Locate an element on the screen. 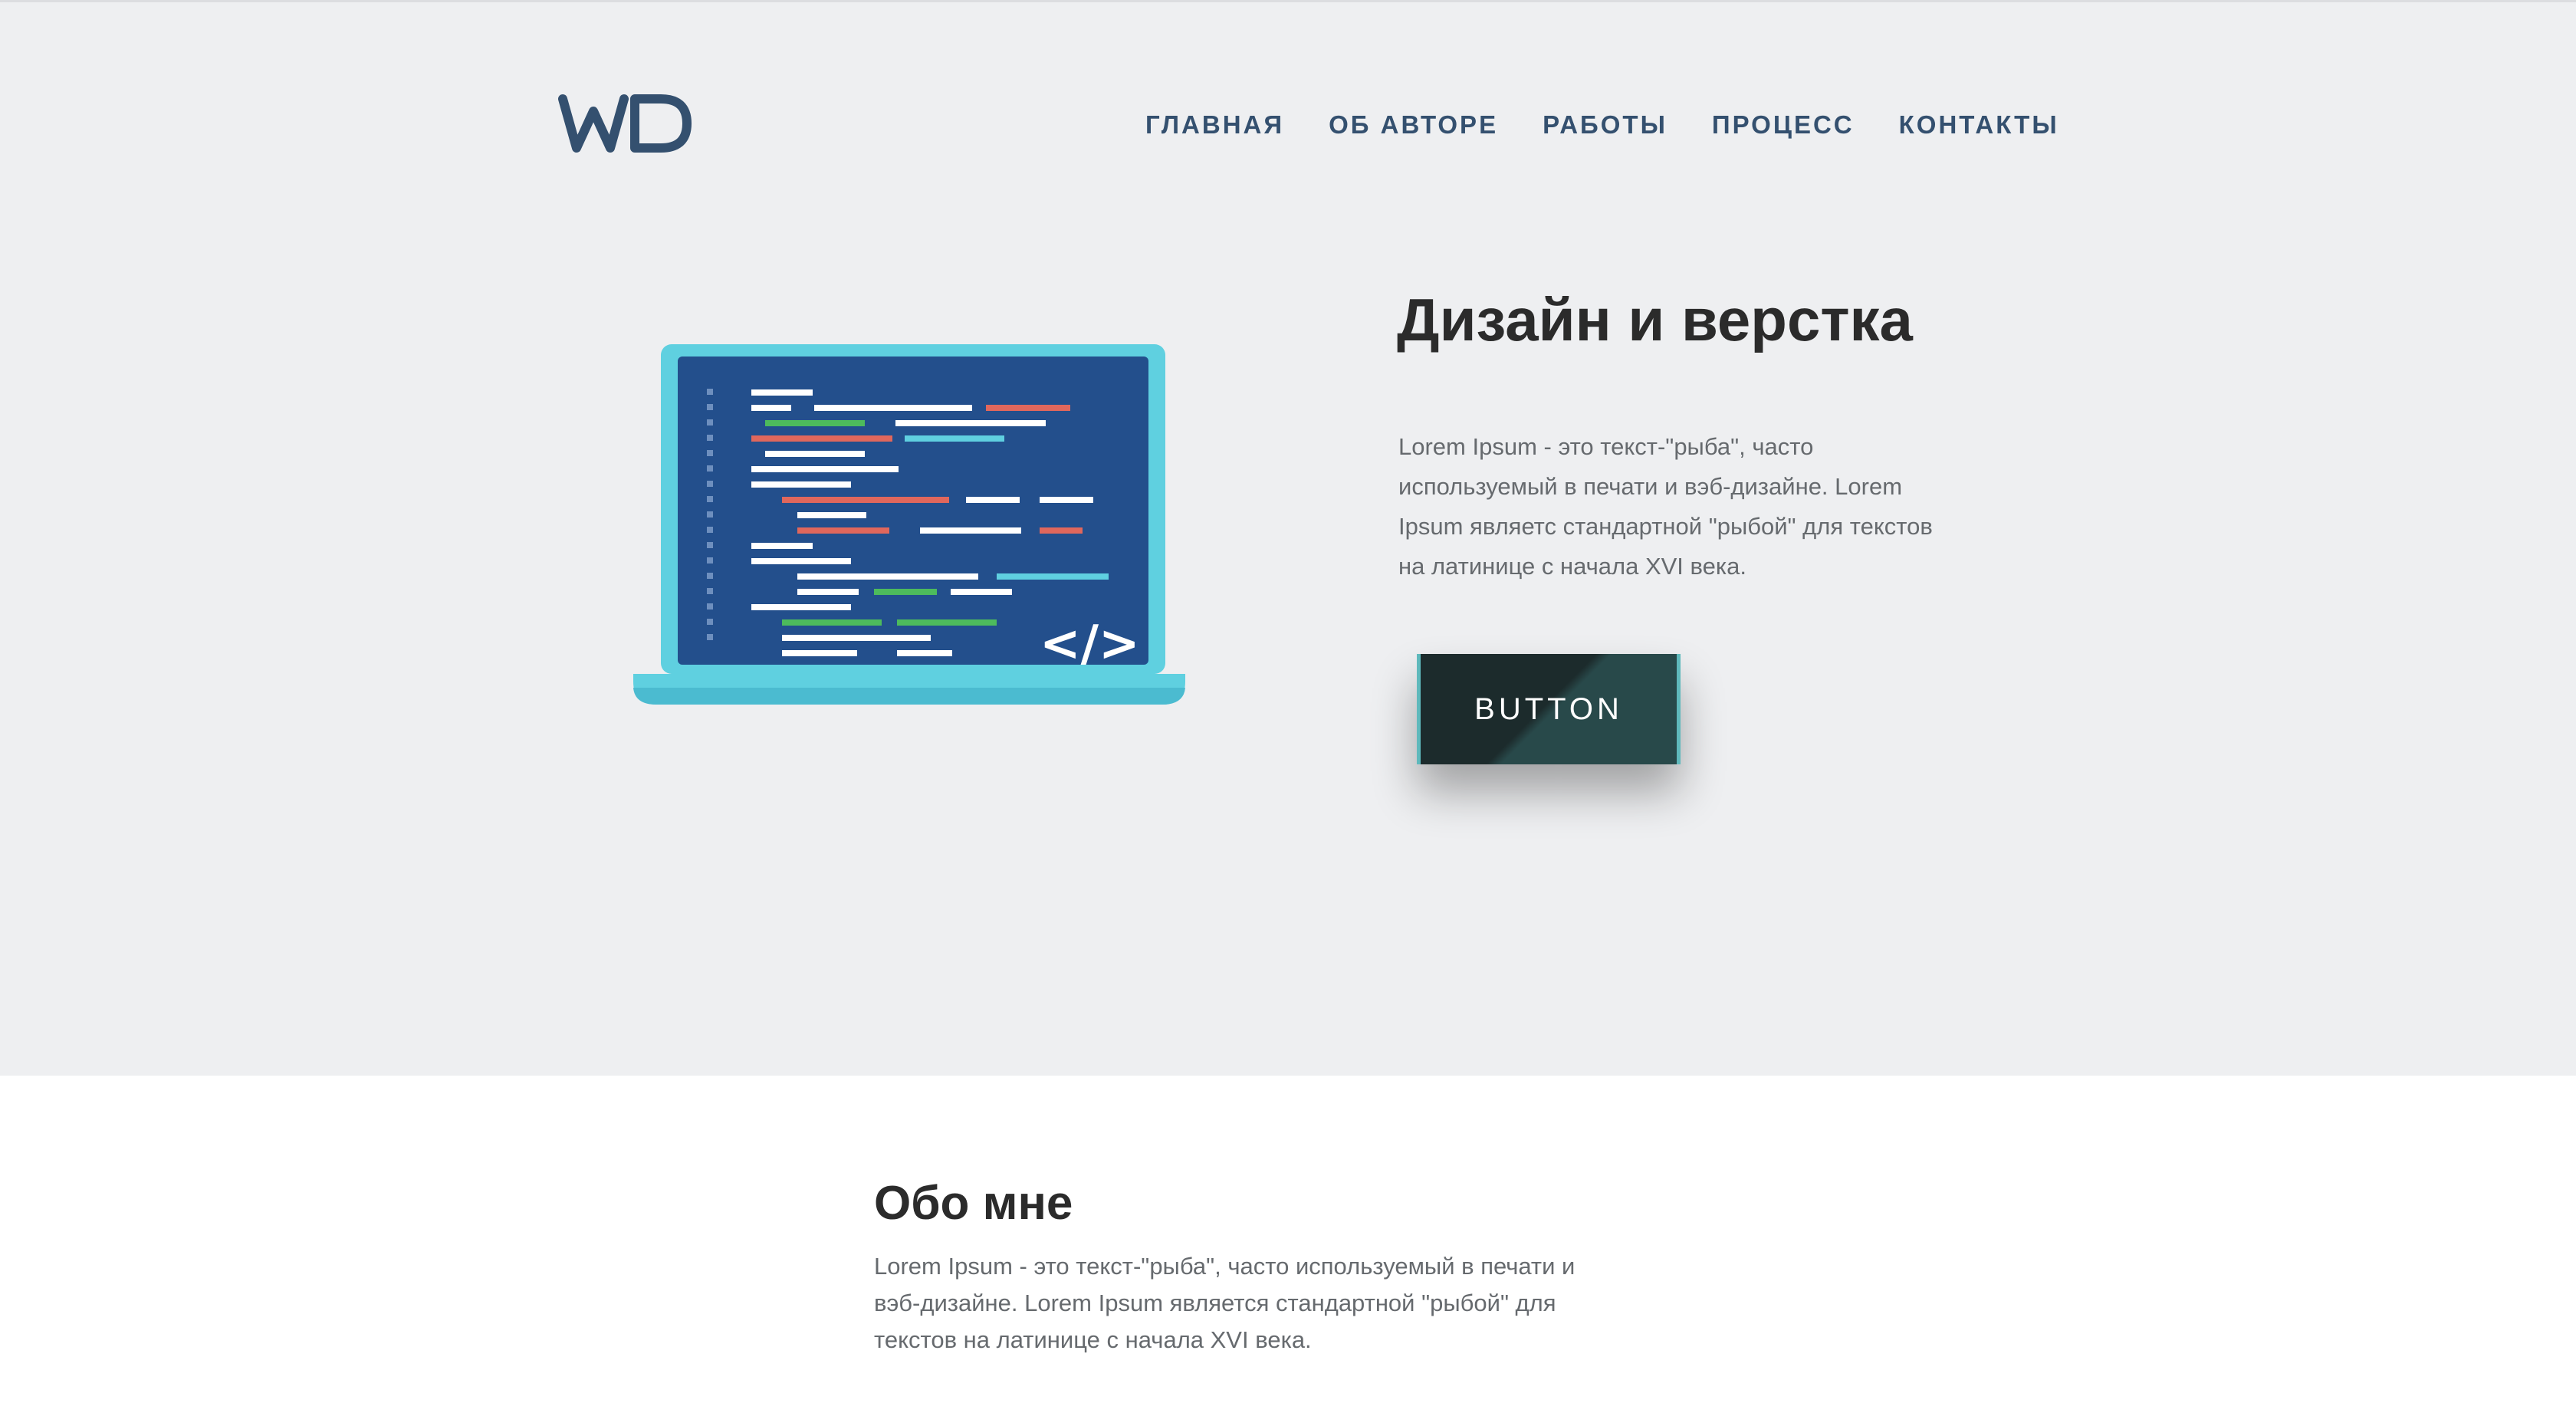  site-logo: WD is located at coordinates (627, 123).